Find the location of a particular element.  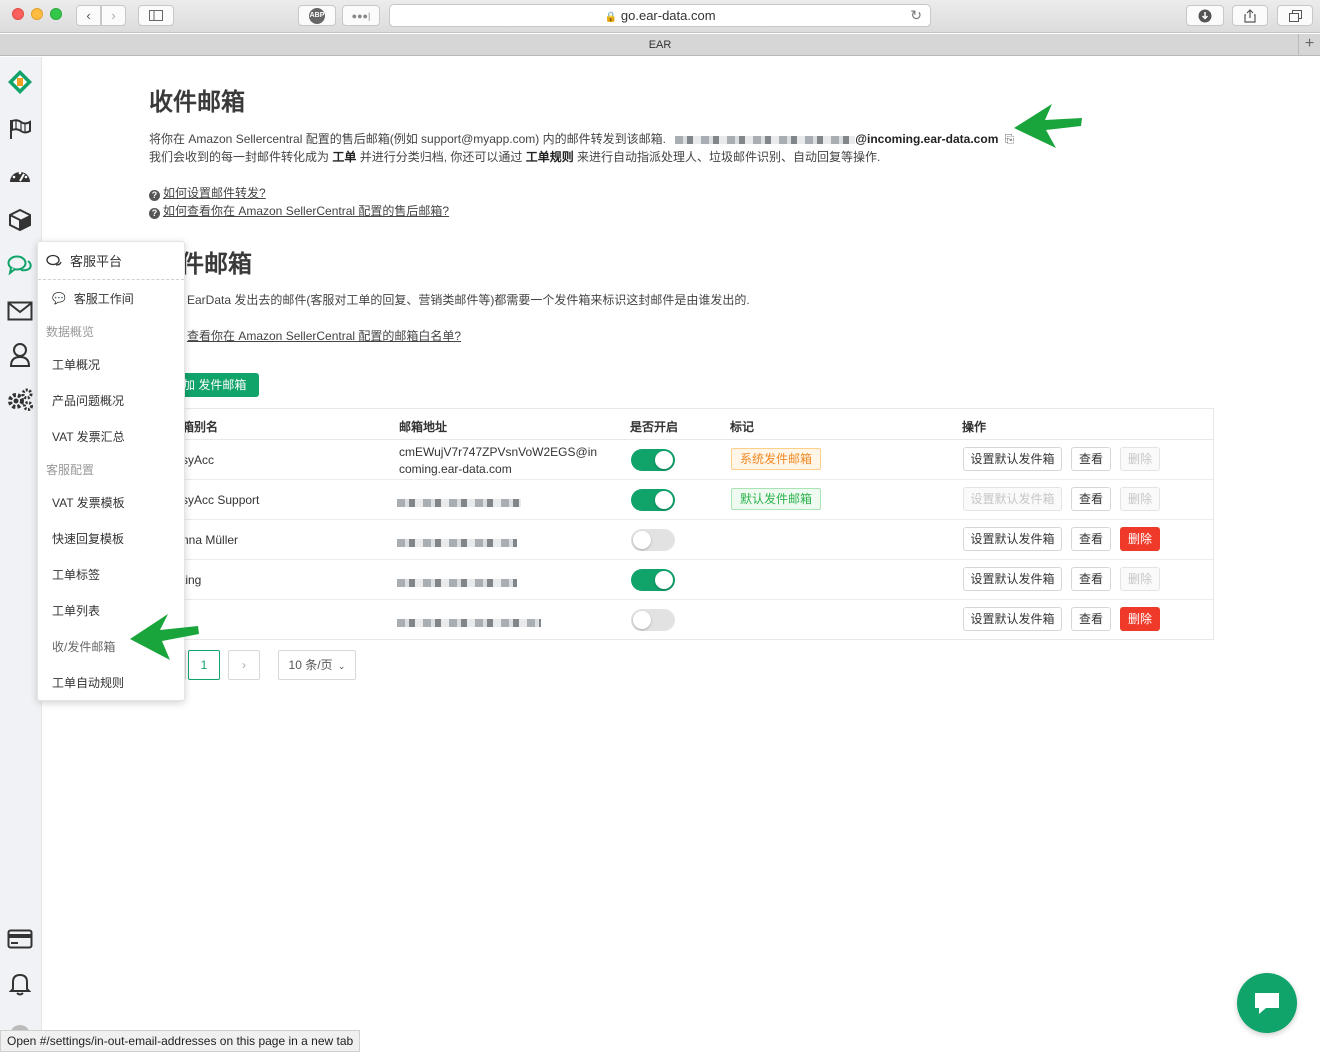

dashboard-gauge-icon is located at coordinates (20, 176).